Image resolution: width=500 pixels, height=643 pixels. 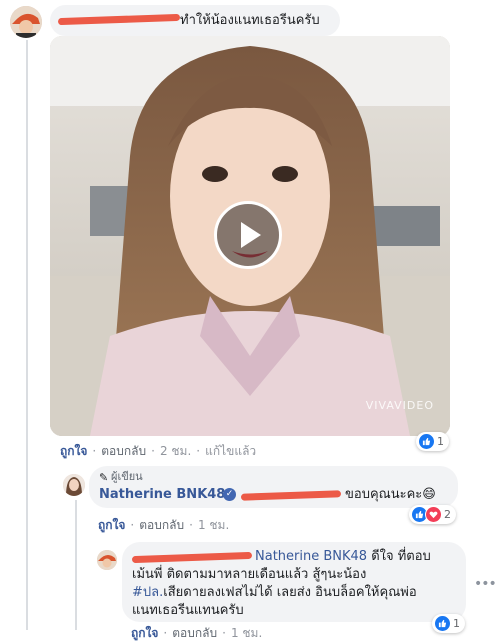 I want to click on pencil-icon: ✎, so click(x=104, y=477).